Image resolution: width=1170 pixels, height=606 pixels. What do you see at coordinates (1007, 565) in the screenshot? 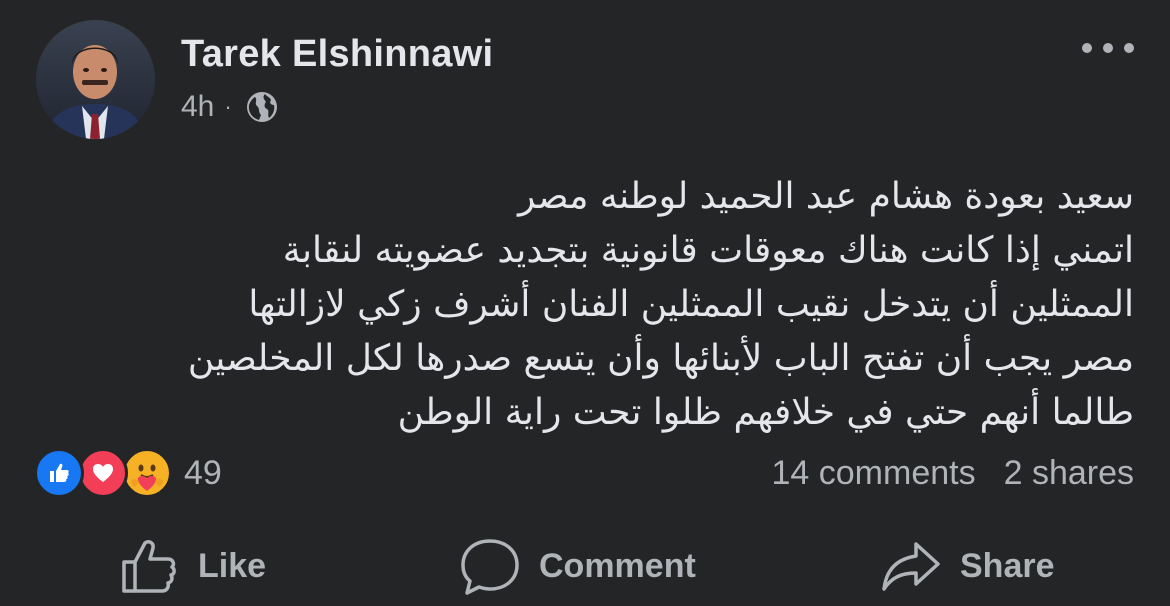
I see `share-label: Share` at bounding box center [1007, 565].